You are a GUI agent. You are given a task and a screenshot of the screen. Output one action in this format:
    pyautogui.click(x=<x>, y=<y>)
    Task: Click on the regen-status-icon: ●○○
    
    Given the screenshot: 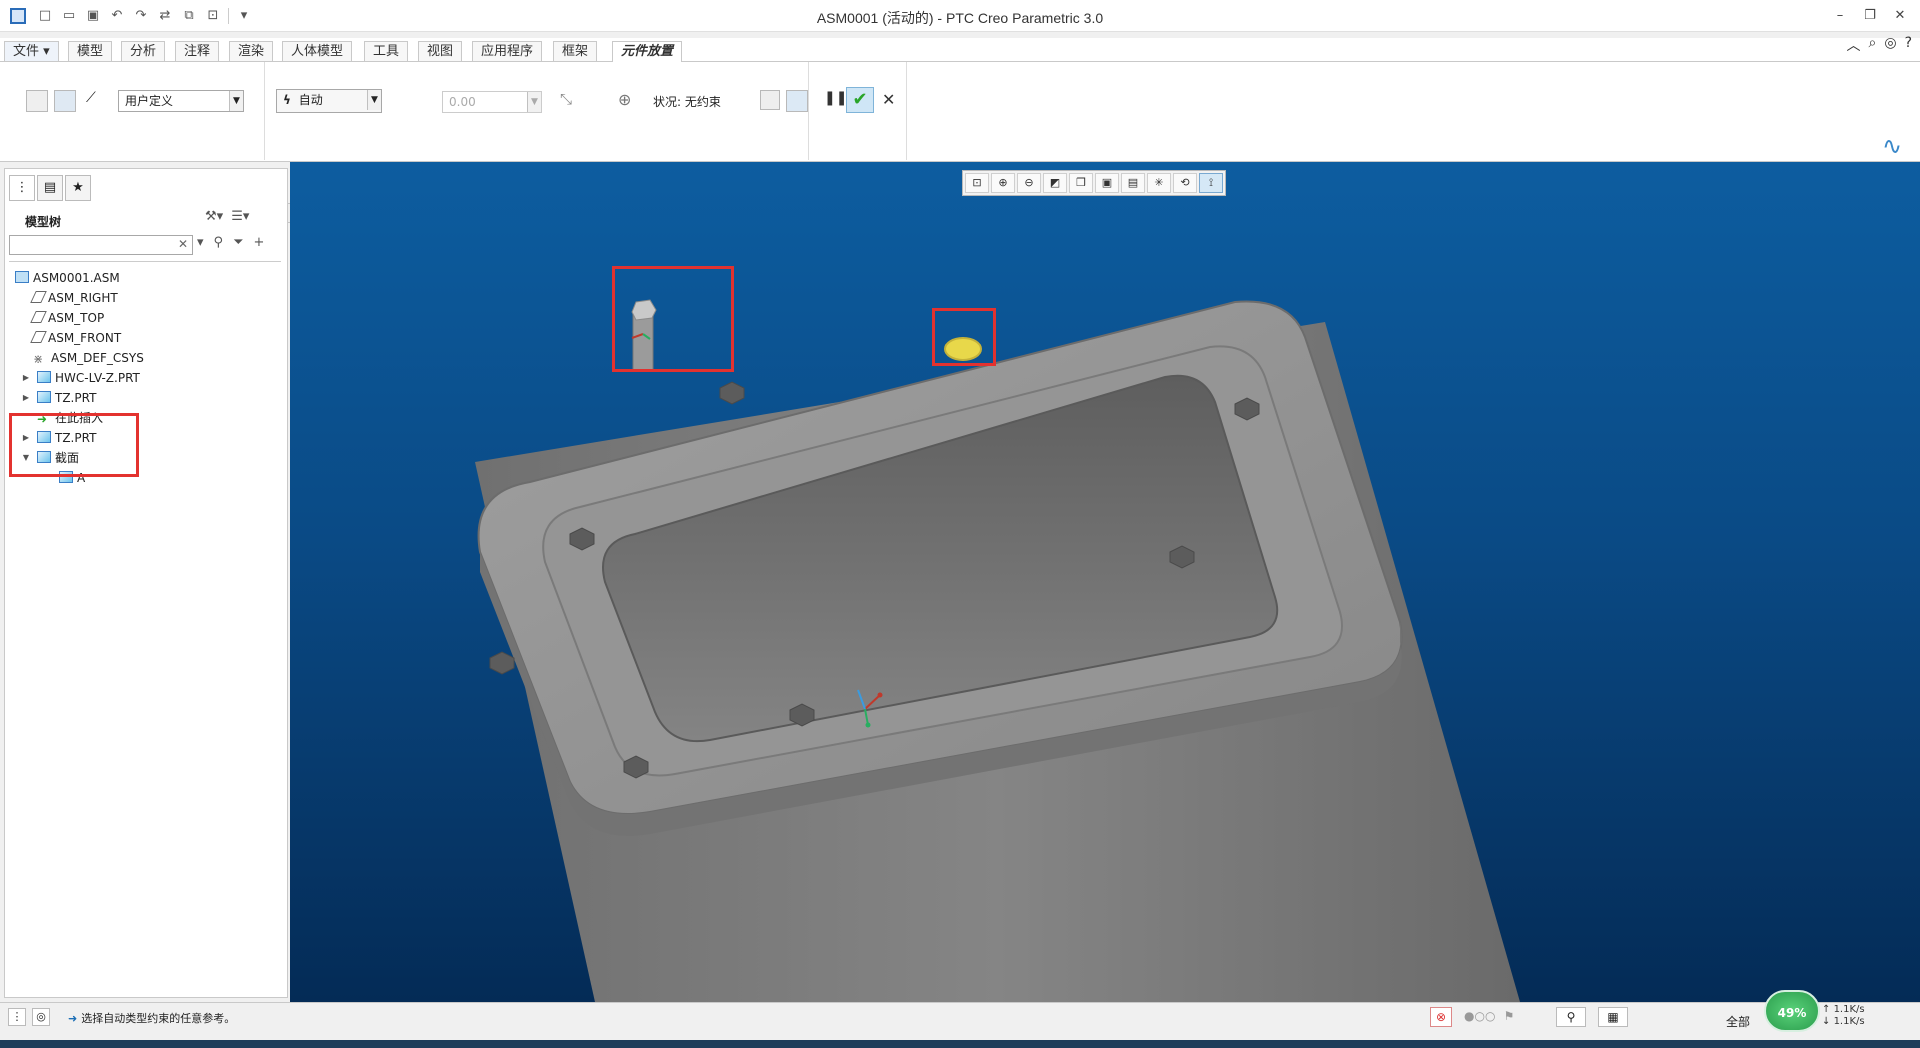 What is the action you would take?
    pyautogui.click(x=1480, y=1016)
    